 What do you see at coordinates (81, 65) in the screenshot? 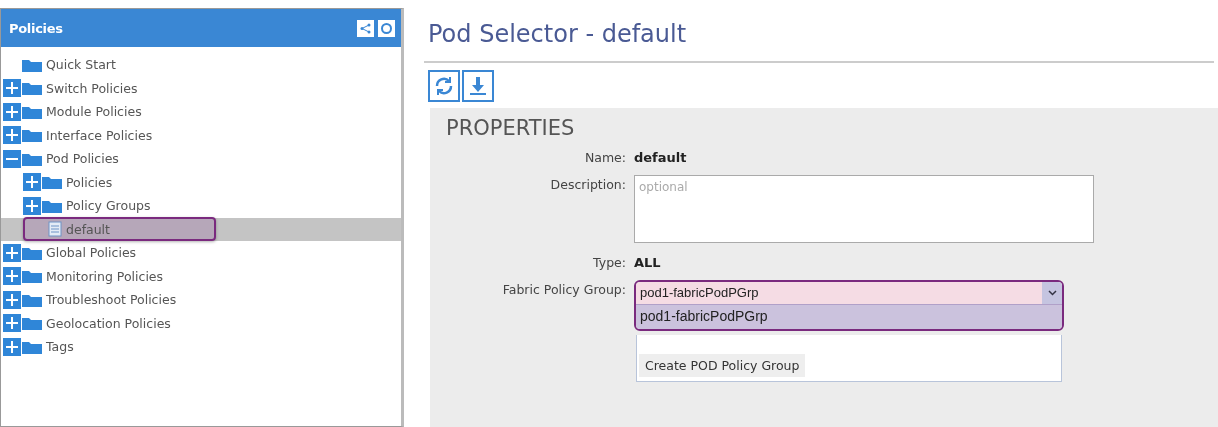
I see `tree-item: Quick Start` at bounding box center [81, 65].